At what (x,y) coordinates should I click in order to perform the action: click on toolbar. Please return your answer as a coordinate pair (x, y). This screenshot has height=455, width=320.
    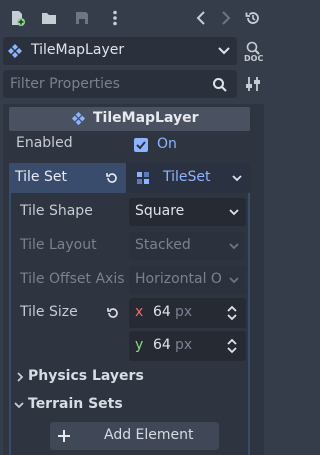
    Looking at the image, I should click on (135, 18).